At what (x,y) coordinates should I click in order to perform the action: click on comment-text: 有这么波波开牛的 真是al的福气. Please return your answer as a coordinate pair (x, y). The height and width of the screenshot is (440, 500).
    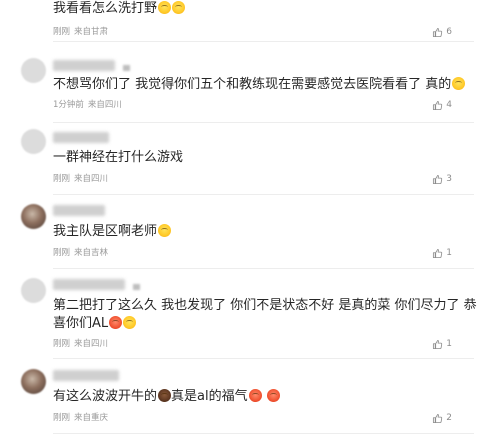
    Looking at the image, I should click on (265, 397).